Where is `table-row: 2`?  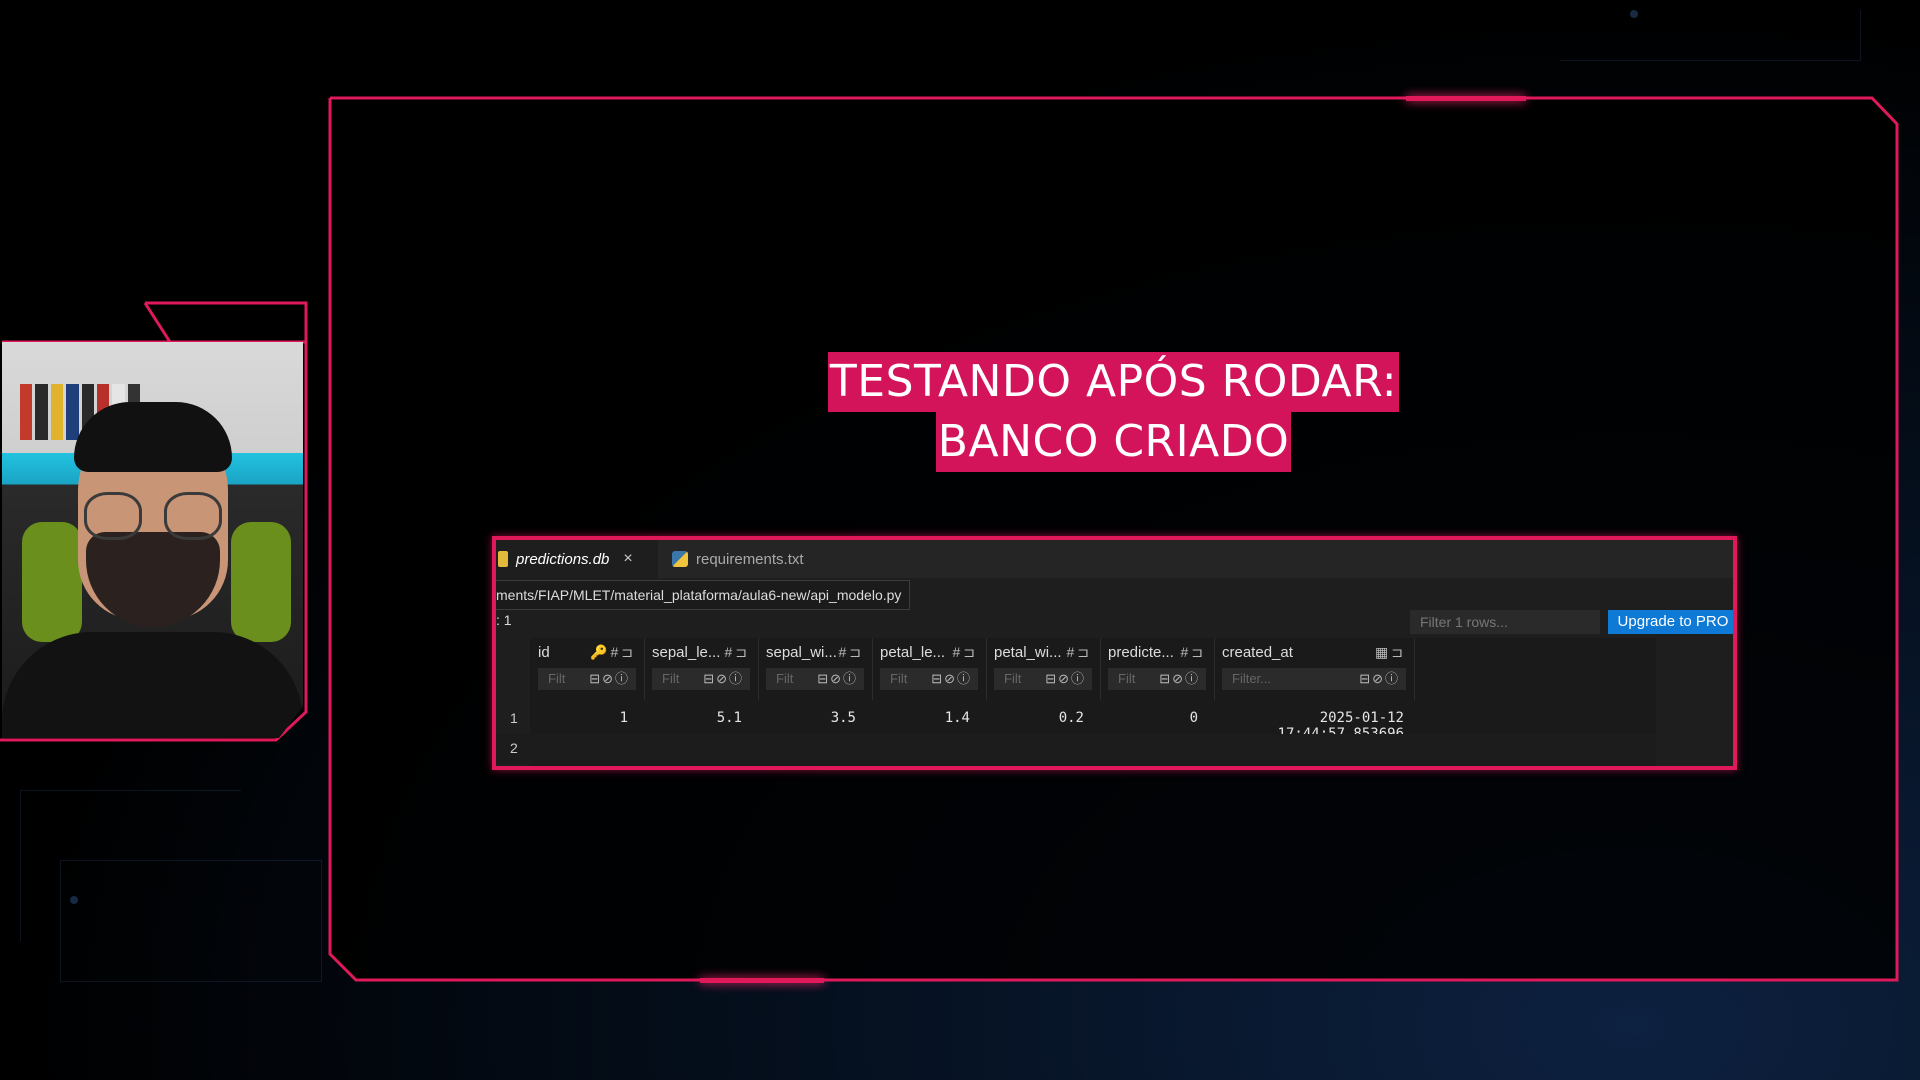 table-row: 2 is located at coordinates (1076, 749).